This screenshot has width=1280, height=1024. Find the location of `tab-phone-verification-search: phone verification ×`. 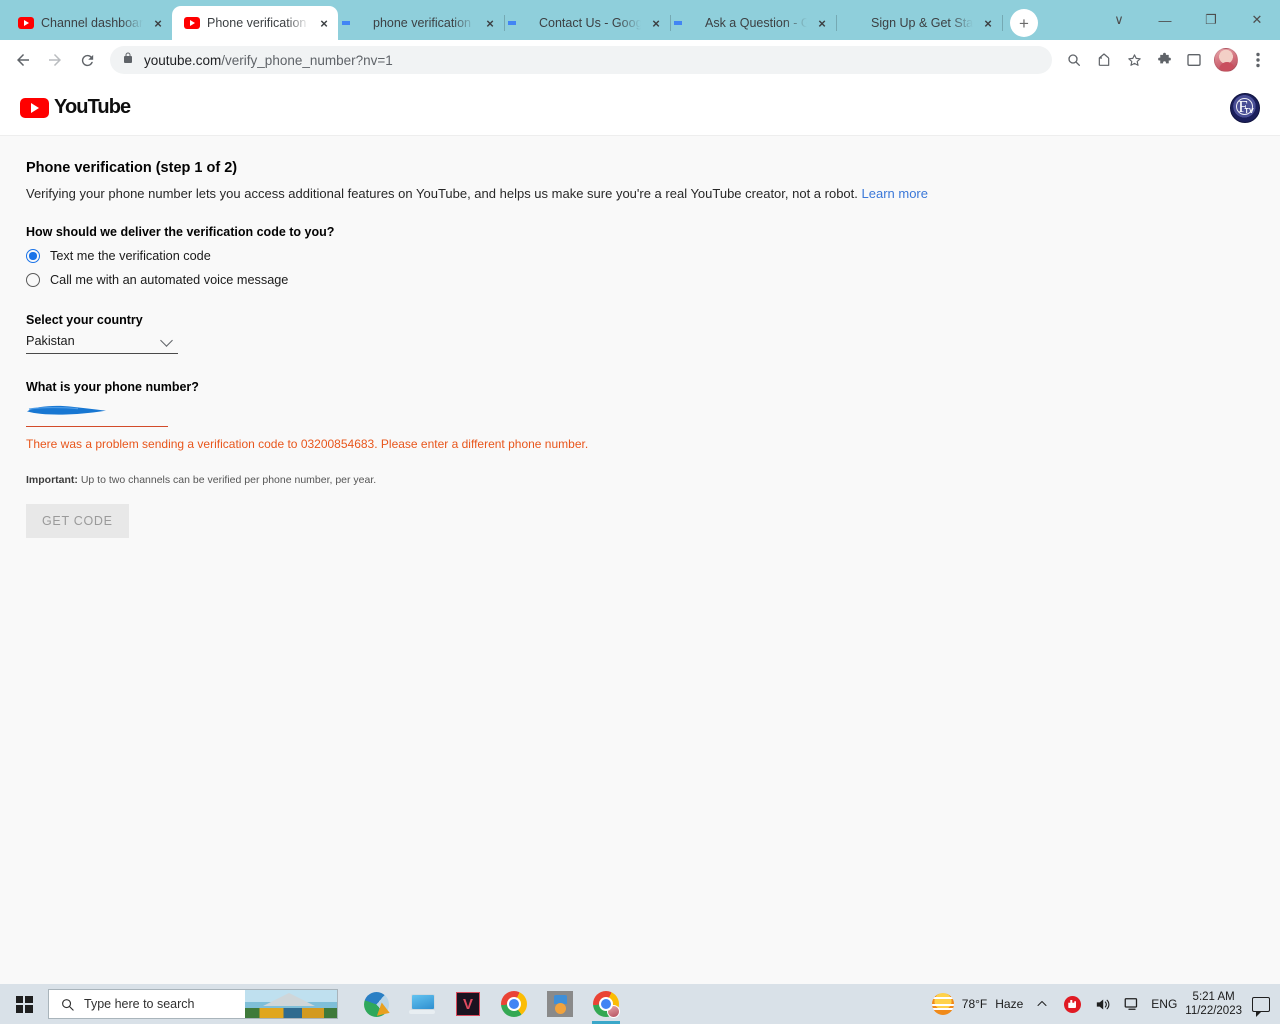

tab-phone-verification-search: phone verification × is located at coordinates (421, 23).